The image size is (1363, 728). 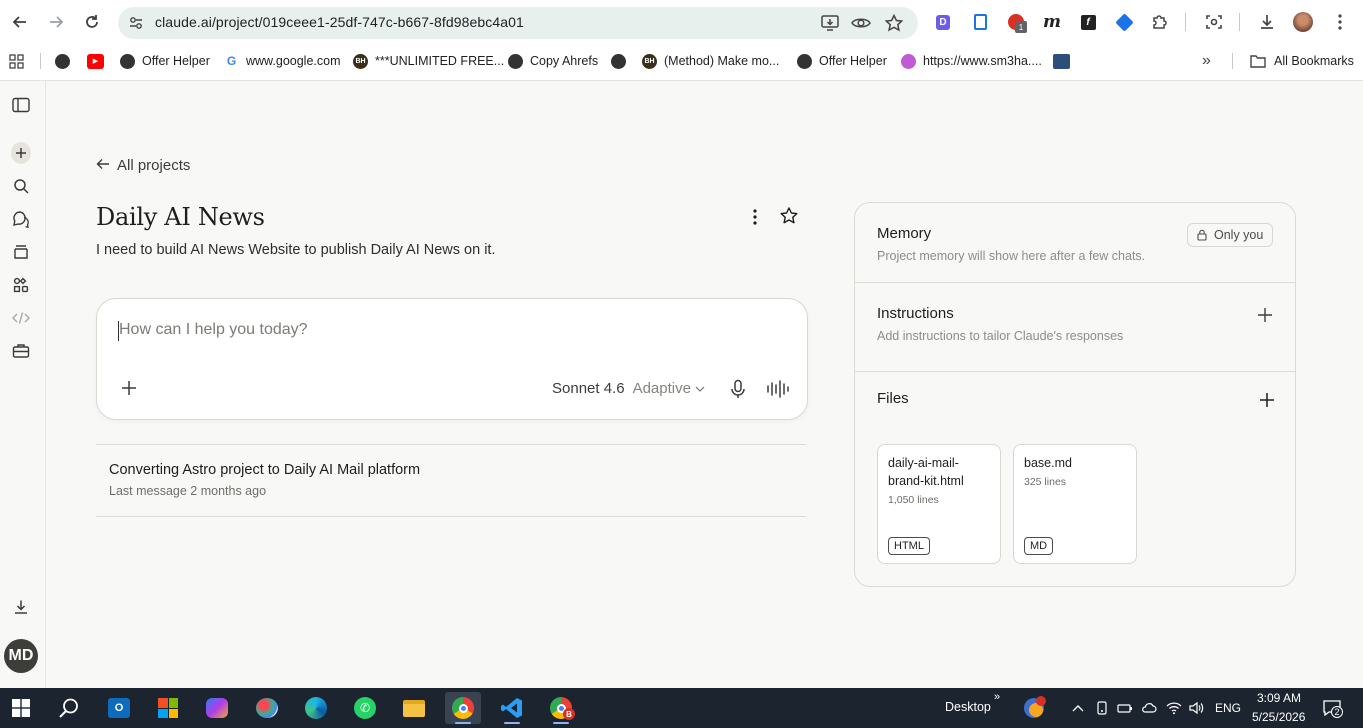 I want to click on all-projects-link: All projects, so click(x=143, y=165).